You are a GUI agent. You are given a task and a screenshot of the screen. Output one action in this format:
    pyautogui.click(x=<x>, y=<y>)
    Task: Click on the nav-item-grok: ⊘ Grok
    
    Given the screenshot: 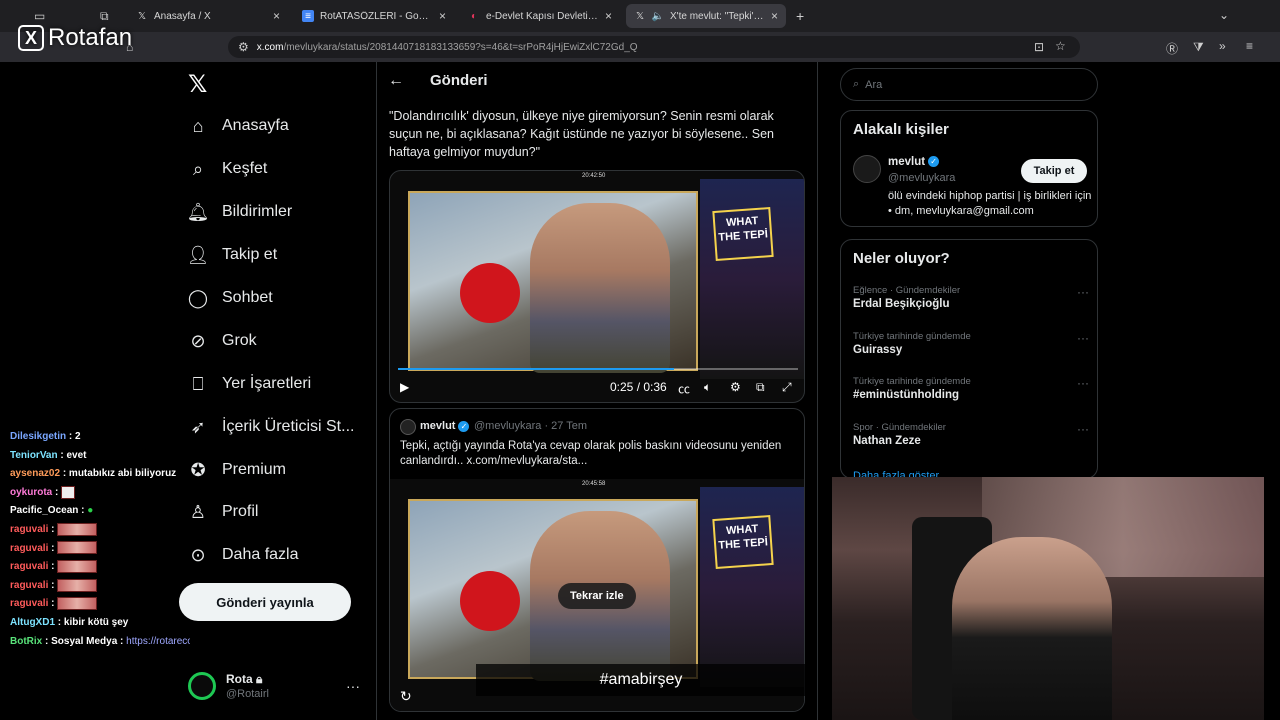 What is the action you would take?
    pyautogui.click(x=221, y=341)
    